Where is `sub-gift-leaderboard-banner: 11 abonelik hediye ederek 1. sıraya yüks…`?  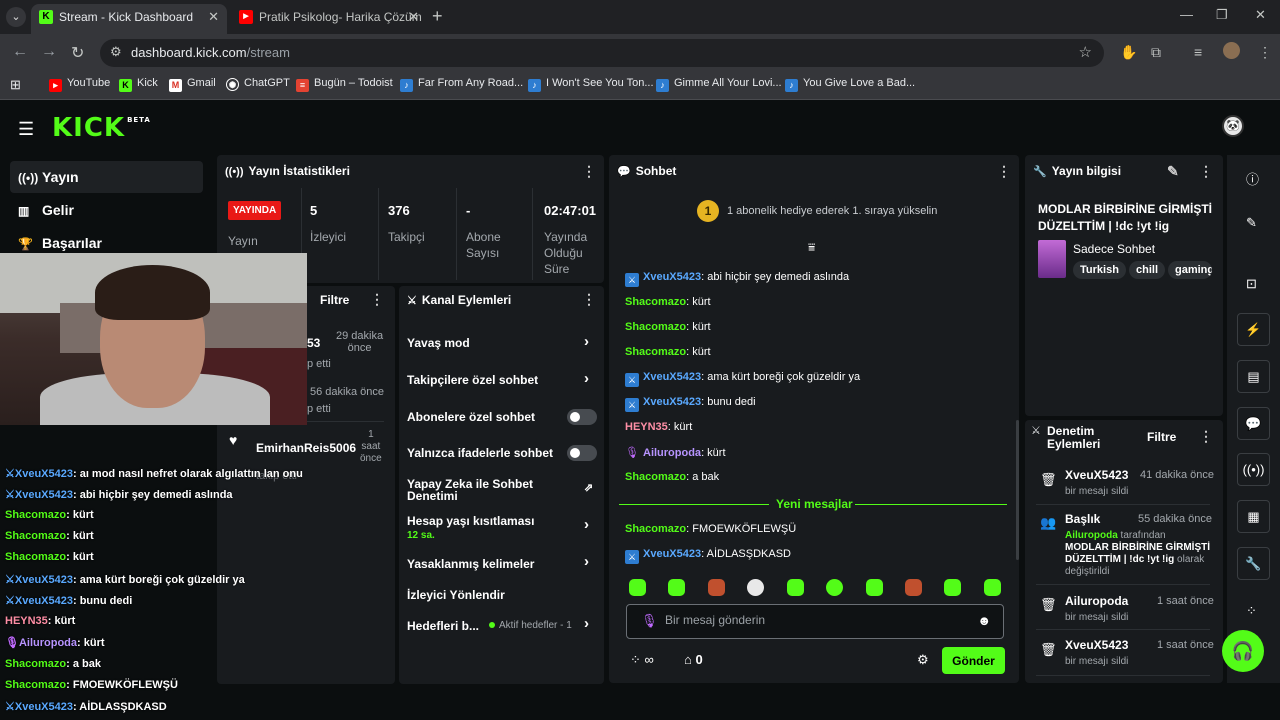 sub-gift-leaderboard-banner: 11 abonelik hediye ederek 1. sıraya yüks… is located at coordinates (817, 211).